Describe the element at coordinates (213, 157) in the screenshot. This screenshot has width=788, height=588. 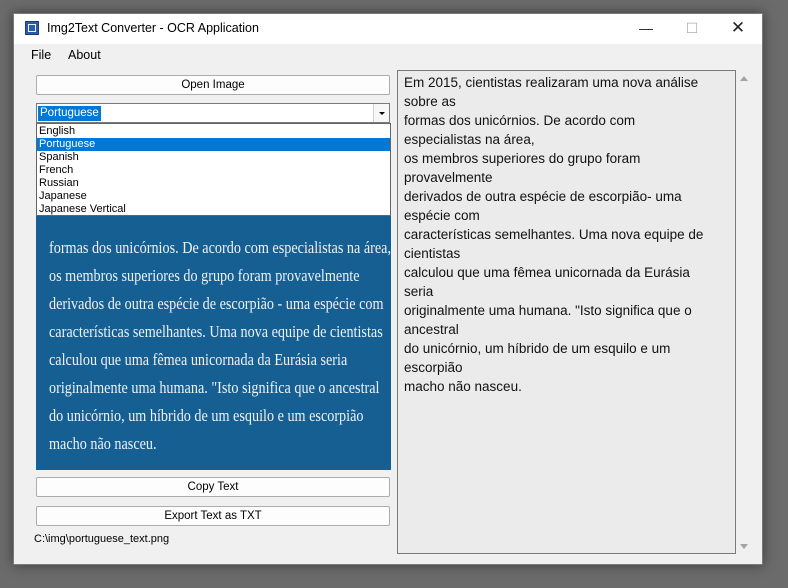
I see `language-option-spanish: Spanish` at that location.